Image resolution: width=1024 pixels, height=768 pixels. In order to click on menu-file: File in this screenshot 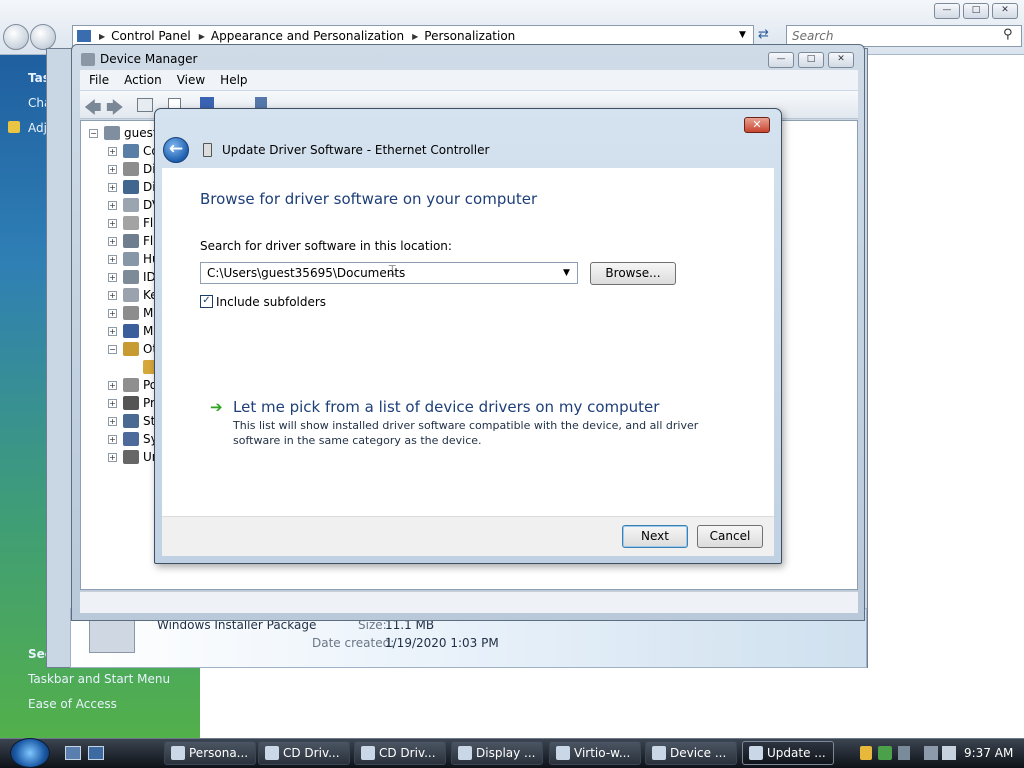, I will do `click(99, 80)`.